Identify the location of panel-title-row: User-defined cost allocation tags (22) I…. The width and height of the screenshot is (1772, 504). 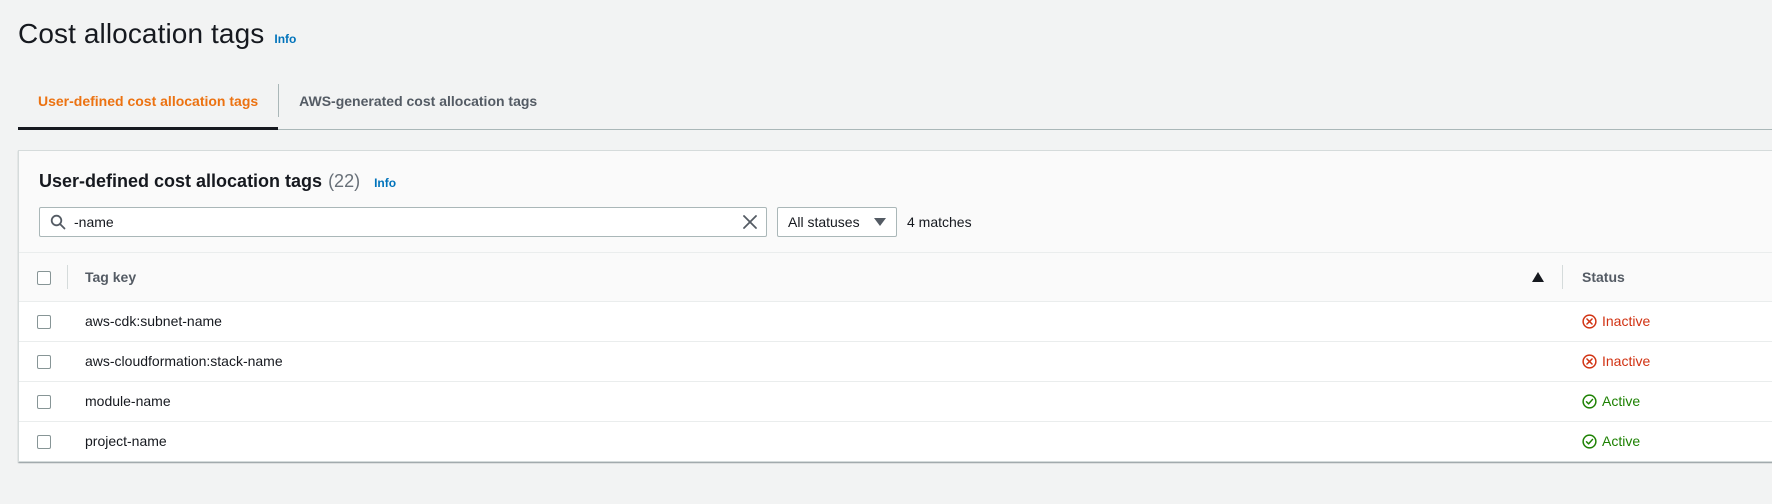
(896, 181).